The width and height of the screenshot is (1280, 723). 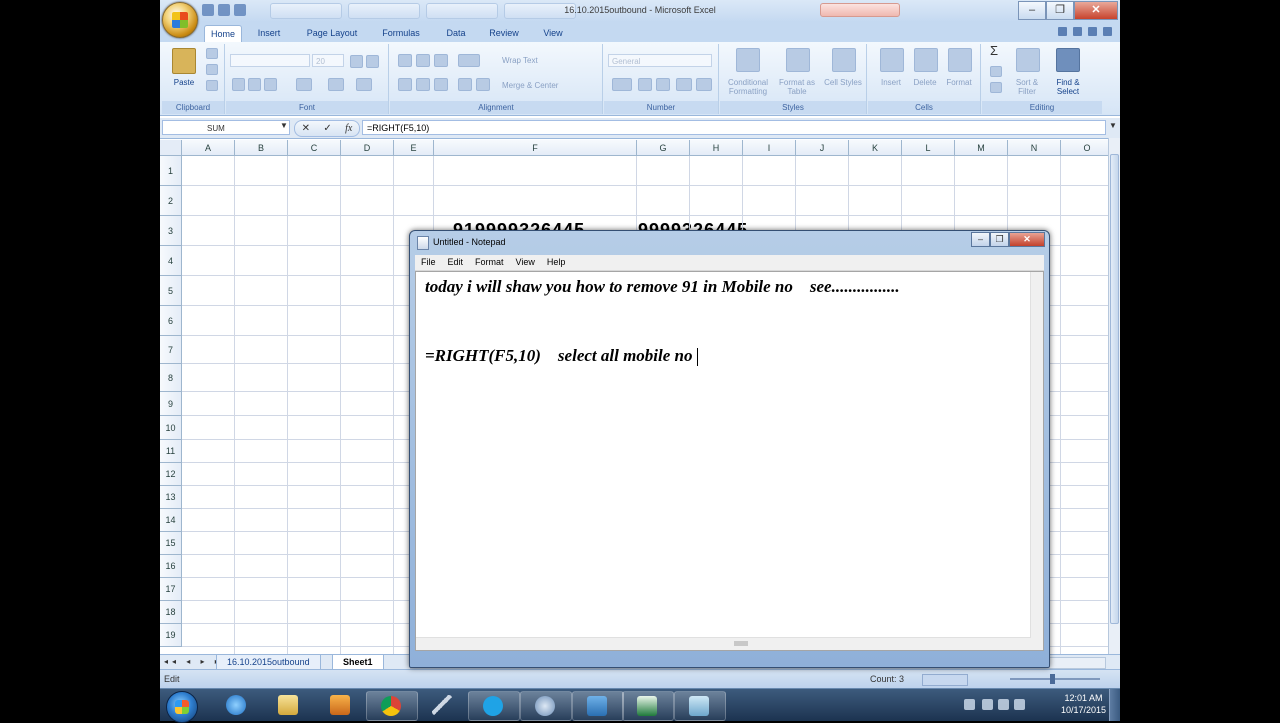 I want to click on italic-icon, so click(x=254, y=84).